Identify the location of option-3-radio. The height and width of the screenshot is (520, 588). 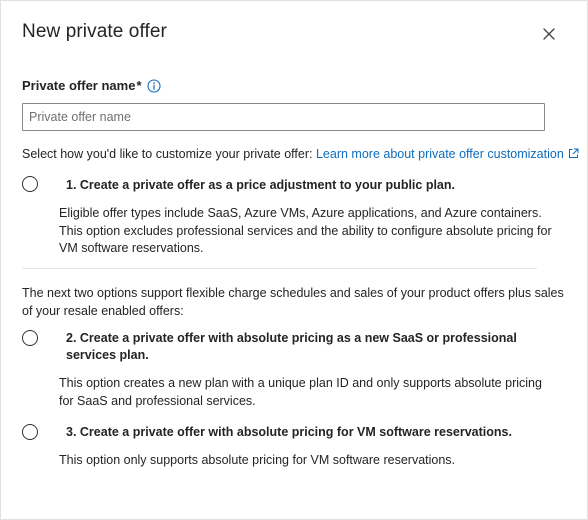
(30, 432).